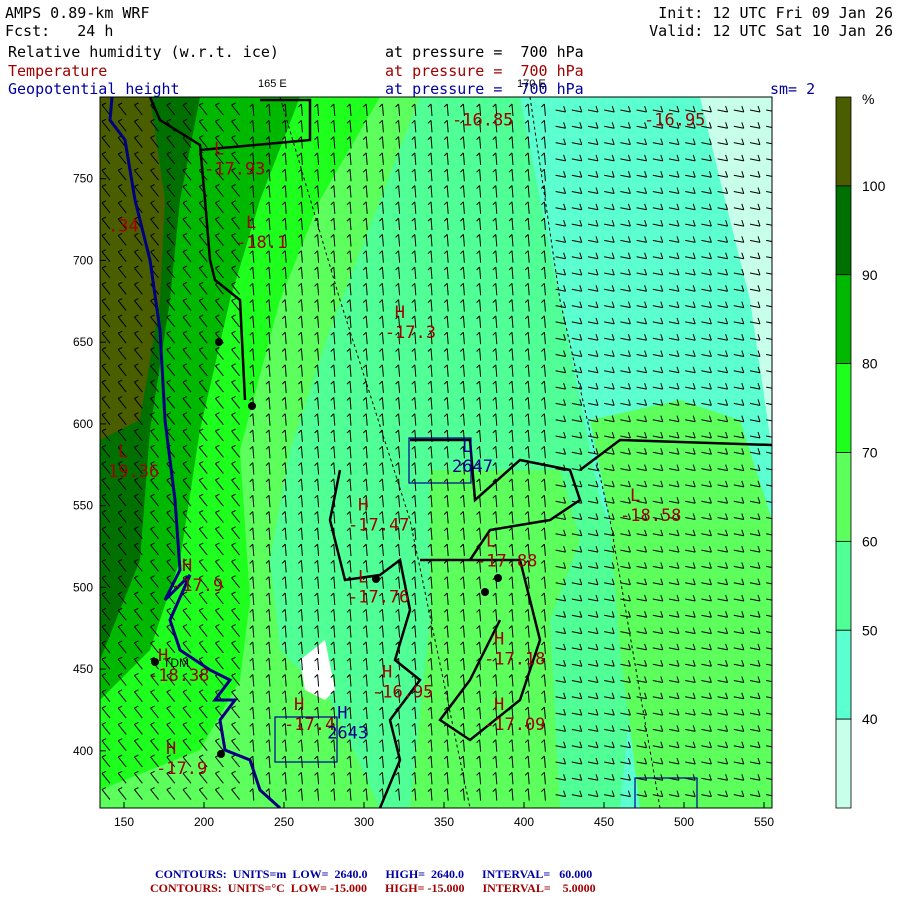 This screenshot has height=900, width=900. I want to click on contour-value-label: -18.1, so click(261, 243).